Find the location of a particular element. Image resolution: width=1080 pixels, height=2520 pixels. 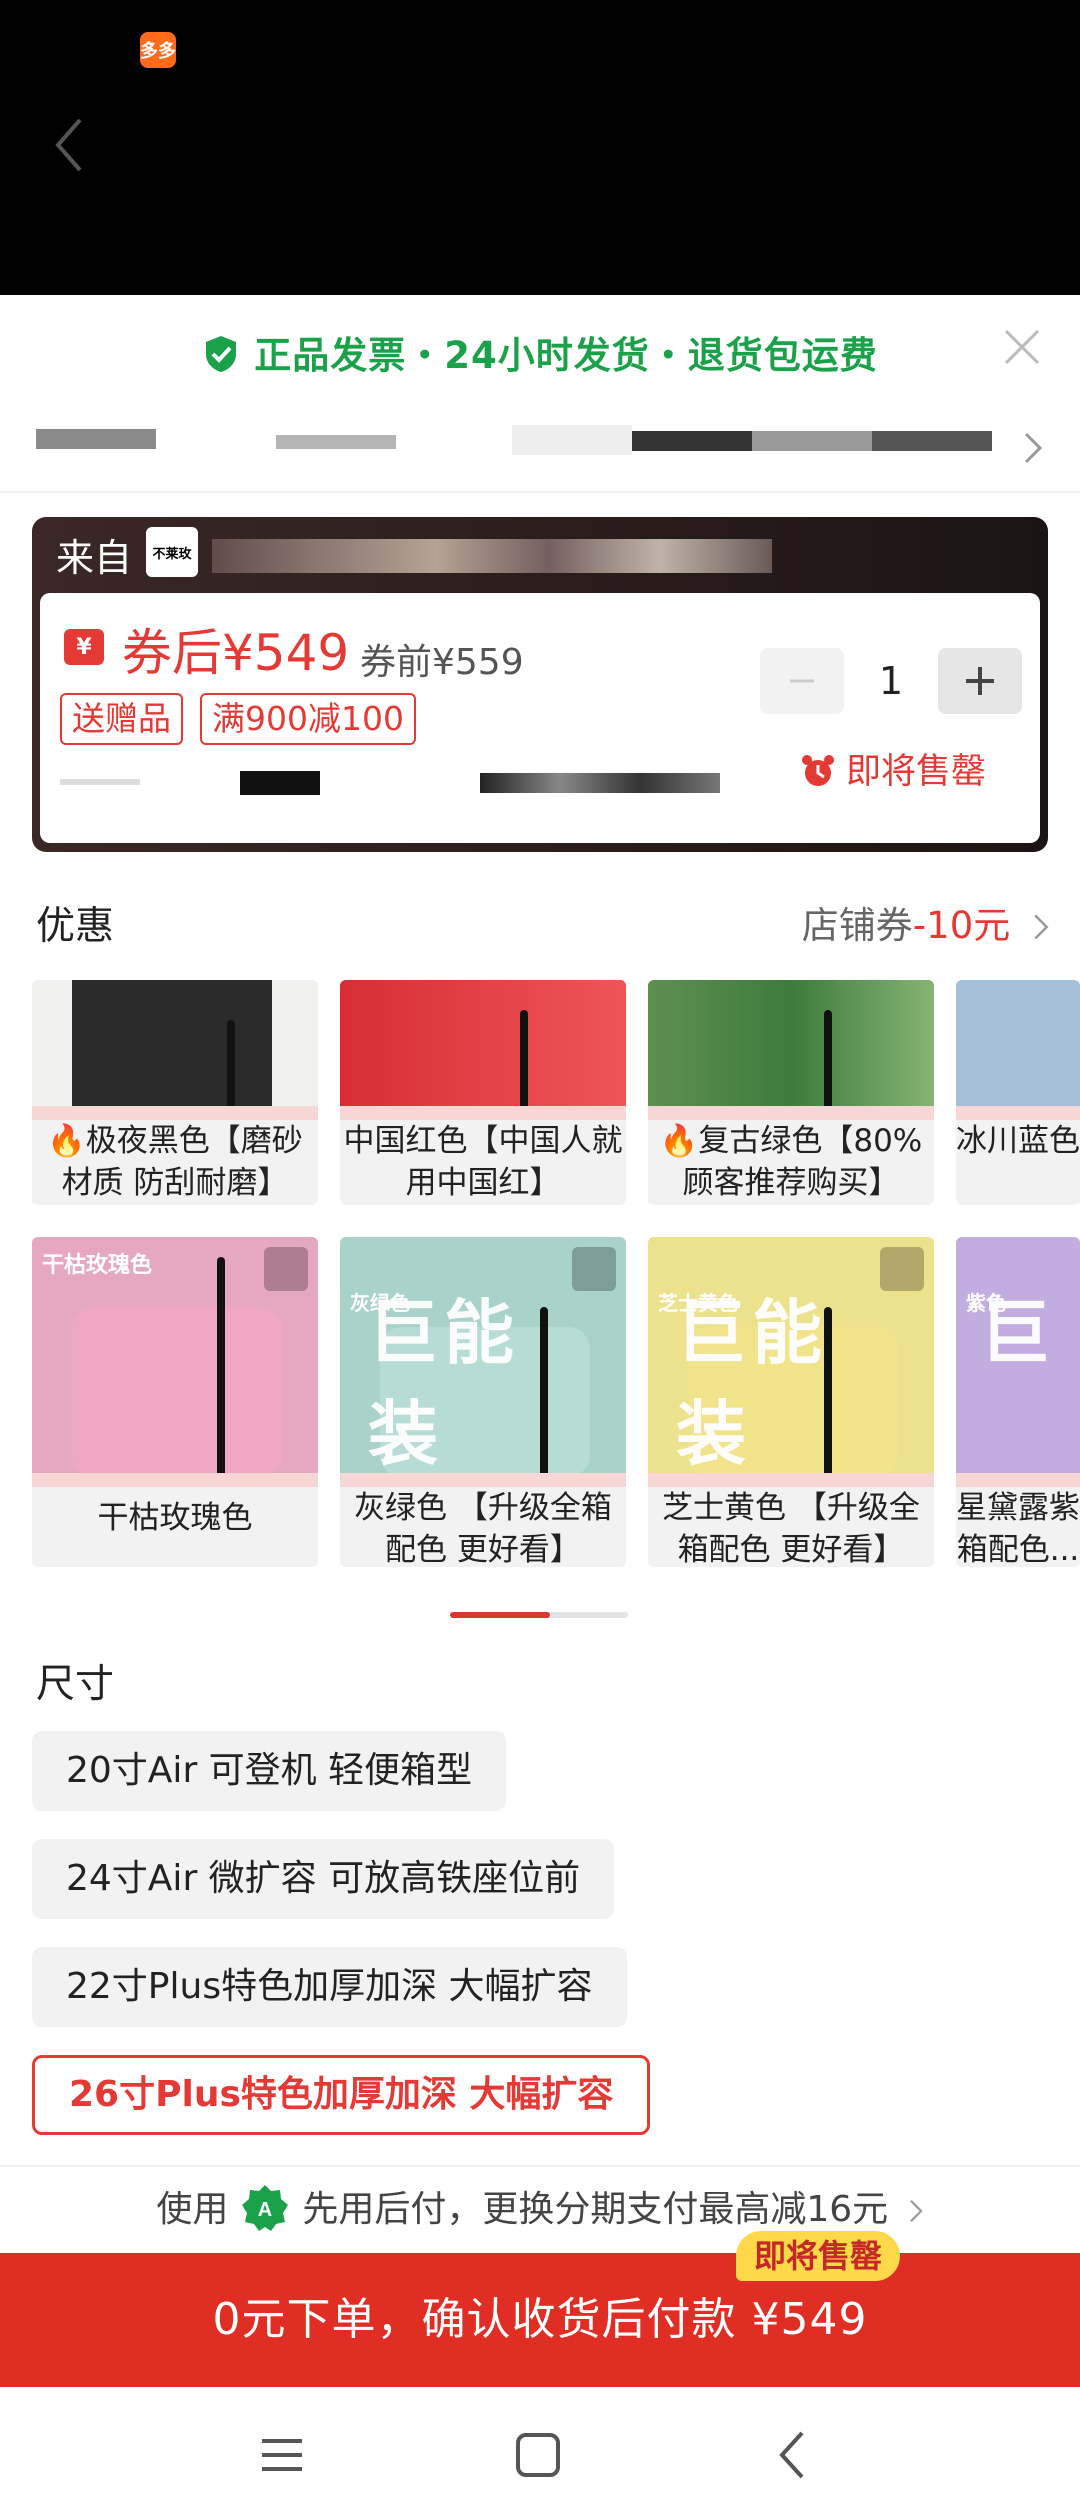

home-icon is located at coordinates (538, 2455).